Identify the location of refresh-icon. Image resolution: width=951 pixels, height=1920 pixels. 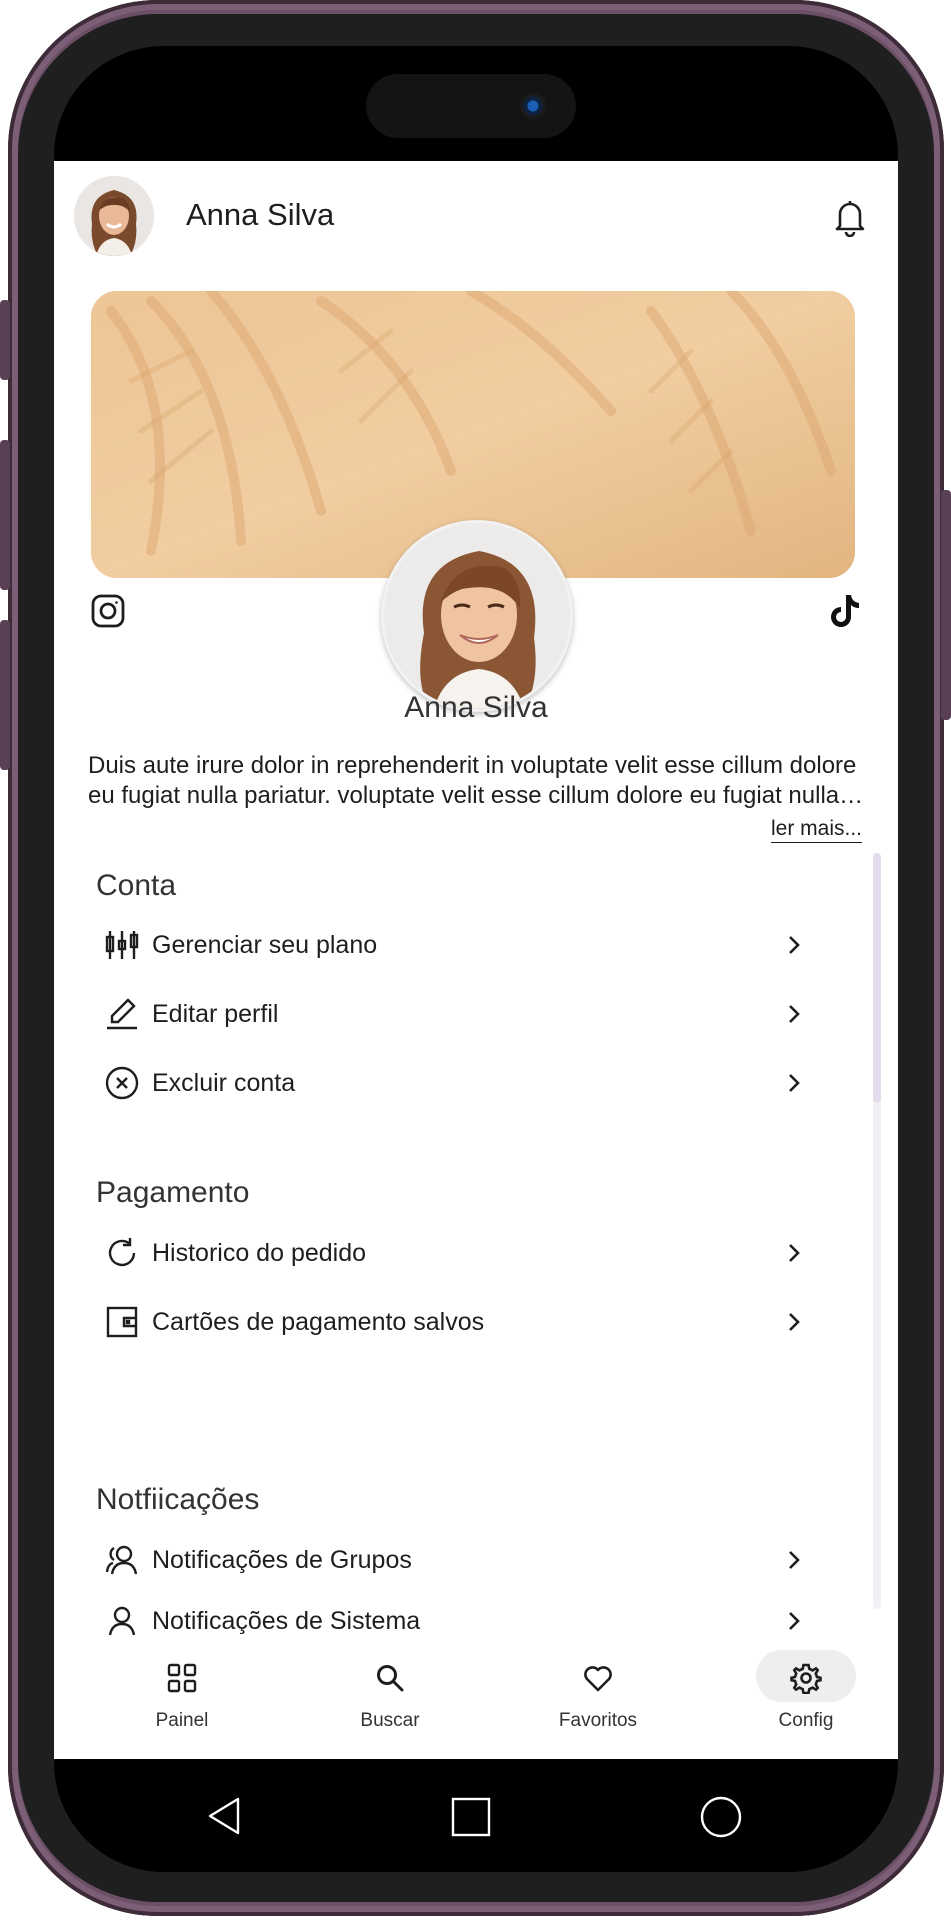
(122, 1252).